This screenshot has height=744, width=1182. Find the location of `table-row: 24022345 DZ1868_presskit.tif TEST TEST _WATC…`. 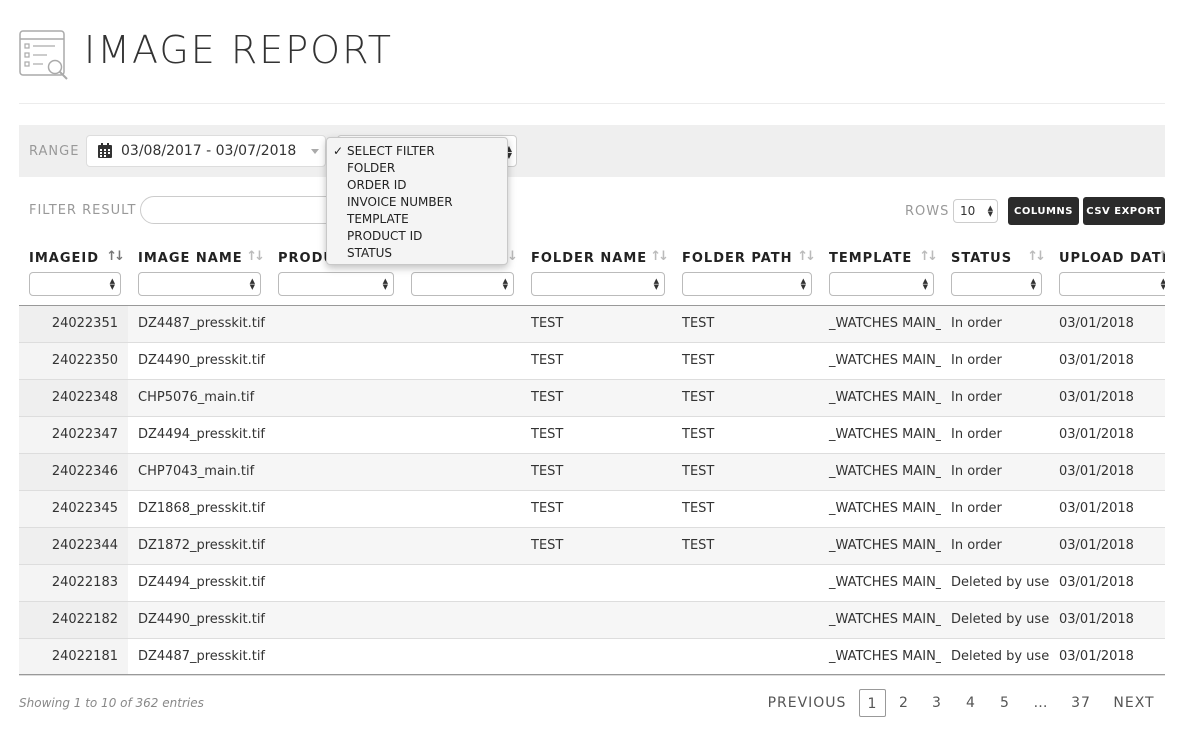

table-row: 24022345 DZ1868_presskit.tif TEST TEST _WATC… is located at coordinates (592, 509).